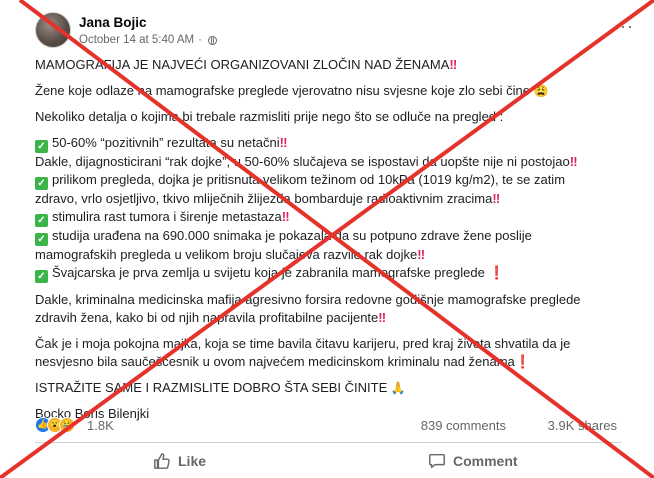 The height and width of the screenshot is (478, 654). What do you see at coordinates (113, 22) in the screenshot?
I see `author-name: Jana Bojic` at bounding box center [113, 22].